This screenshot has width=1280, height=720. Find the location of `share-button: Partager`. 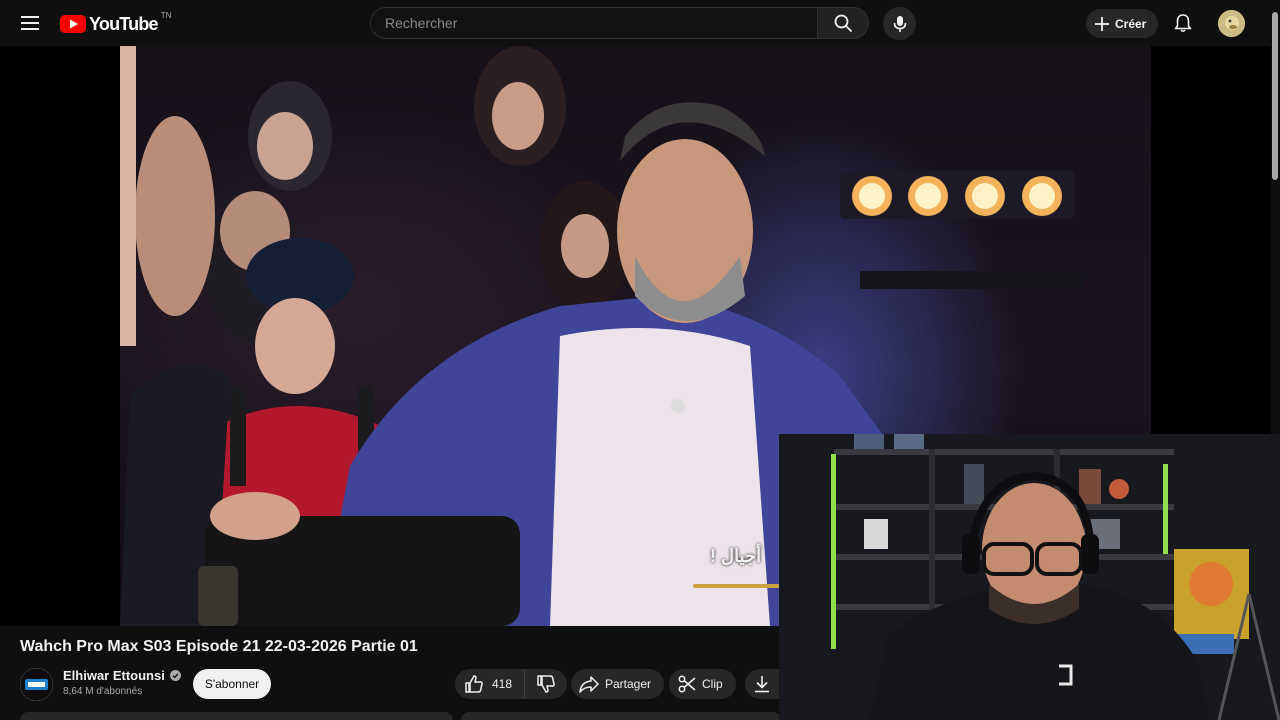

share-button: Partager is located at coordinates (618, 684).